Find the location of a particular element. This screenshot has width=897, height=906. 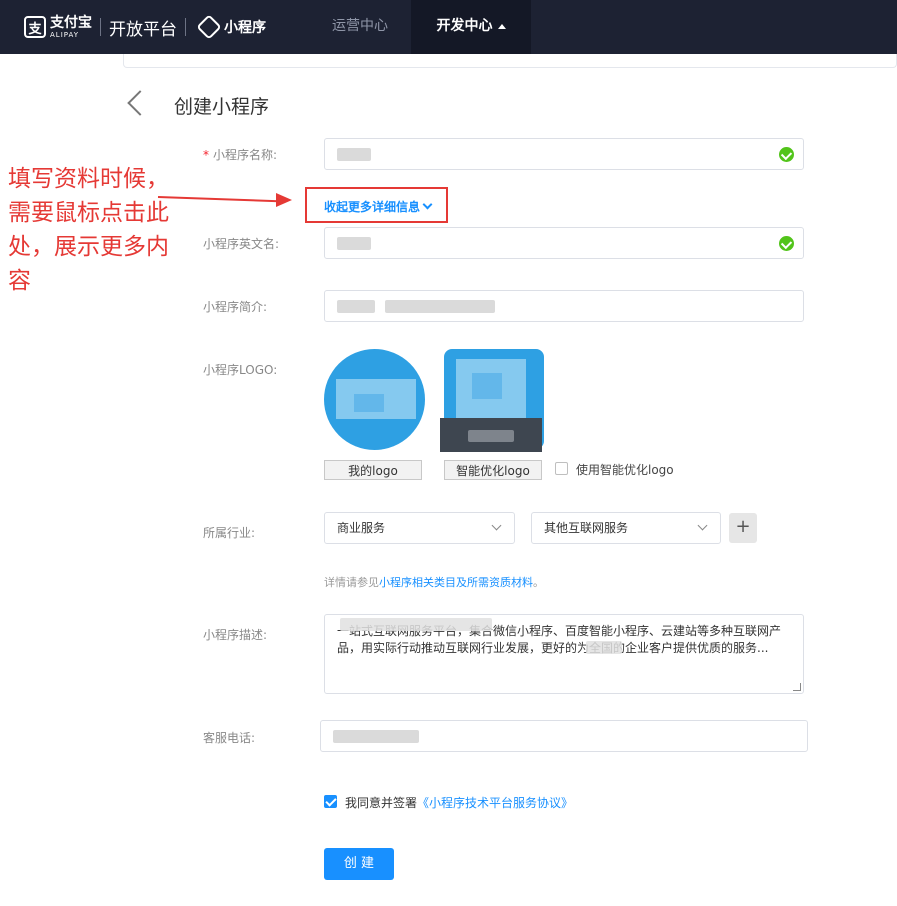

use-smart-logo-label: 使用智能优化logo is located at coordinates (625, 470).